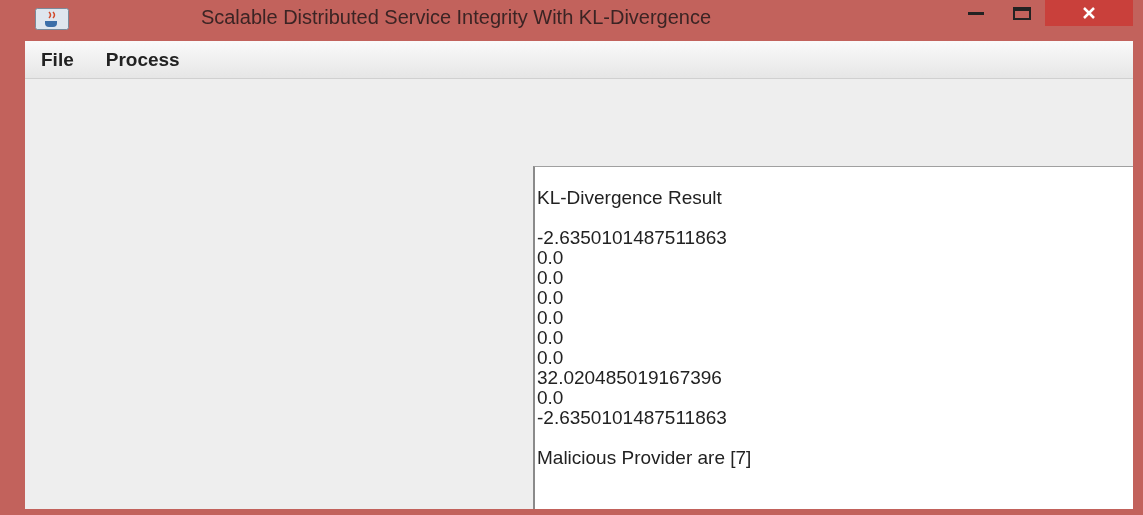 The height and width of the screenshot is (515, 1143). Describe the element at coordinates (1022, 13) in the screenshot. I see `maximize-icon` at that location.